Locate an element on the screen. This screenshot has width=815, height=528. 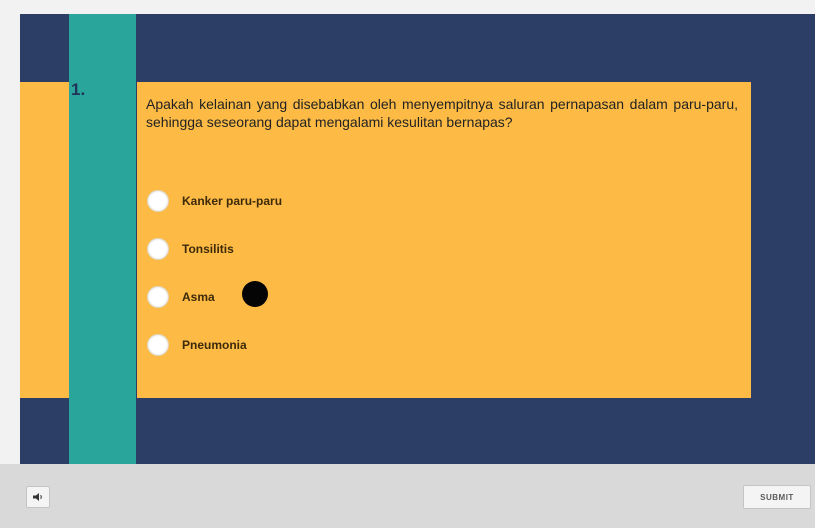
option-tonsilitis: Tonsilitis is located at coordinates (190, 249).